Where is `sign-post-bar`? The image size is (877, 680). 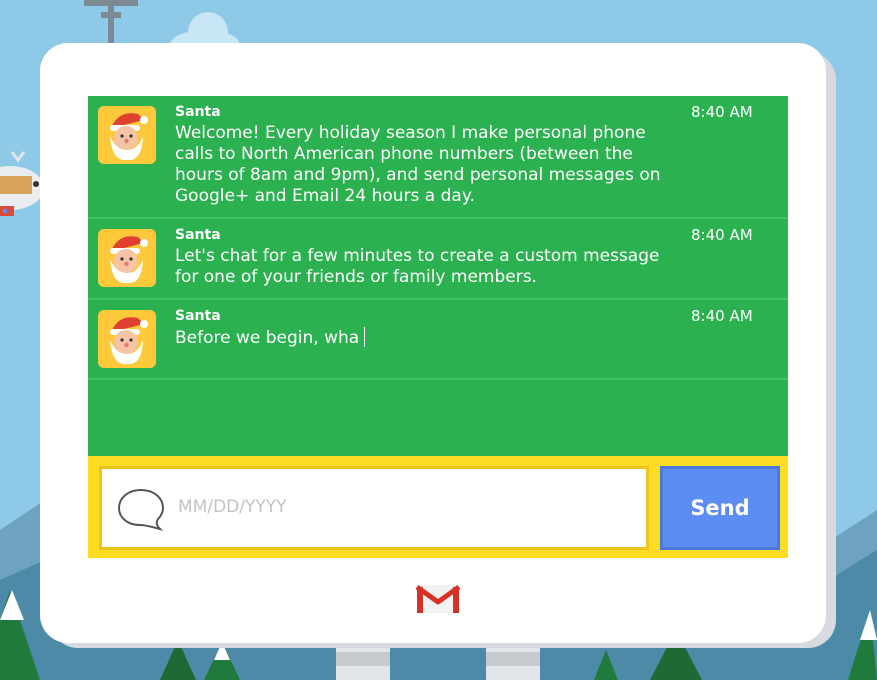 sign-post-bar is located at coordinates (111, 15).